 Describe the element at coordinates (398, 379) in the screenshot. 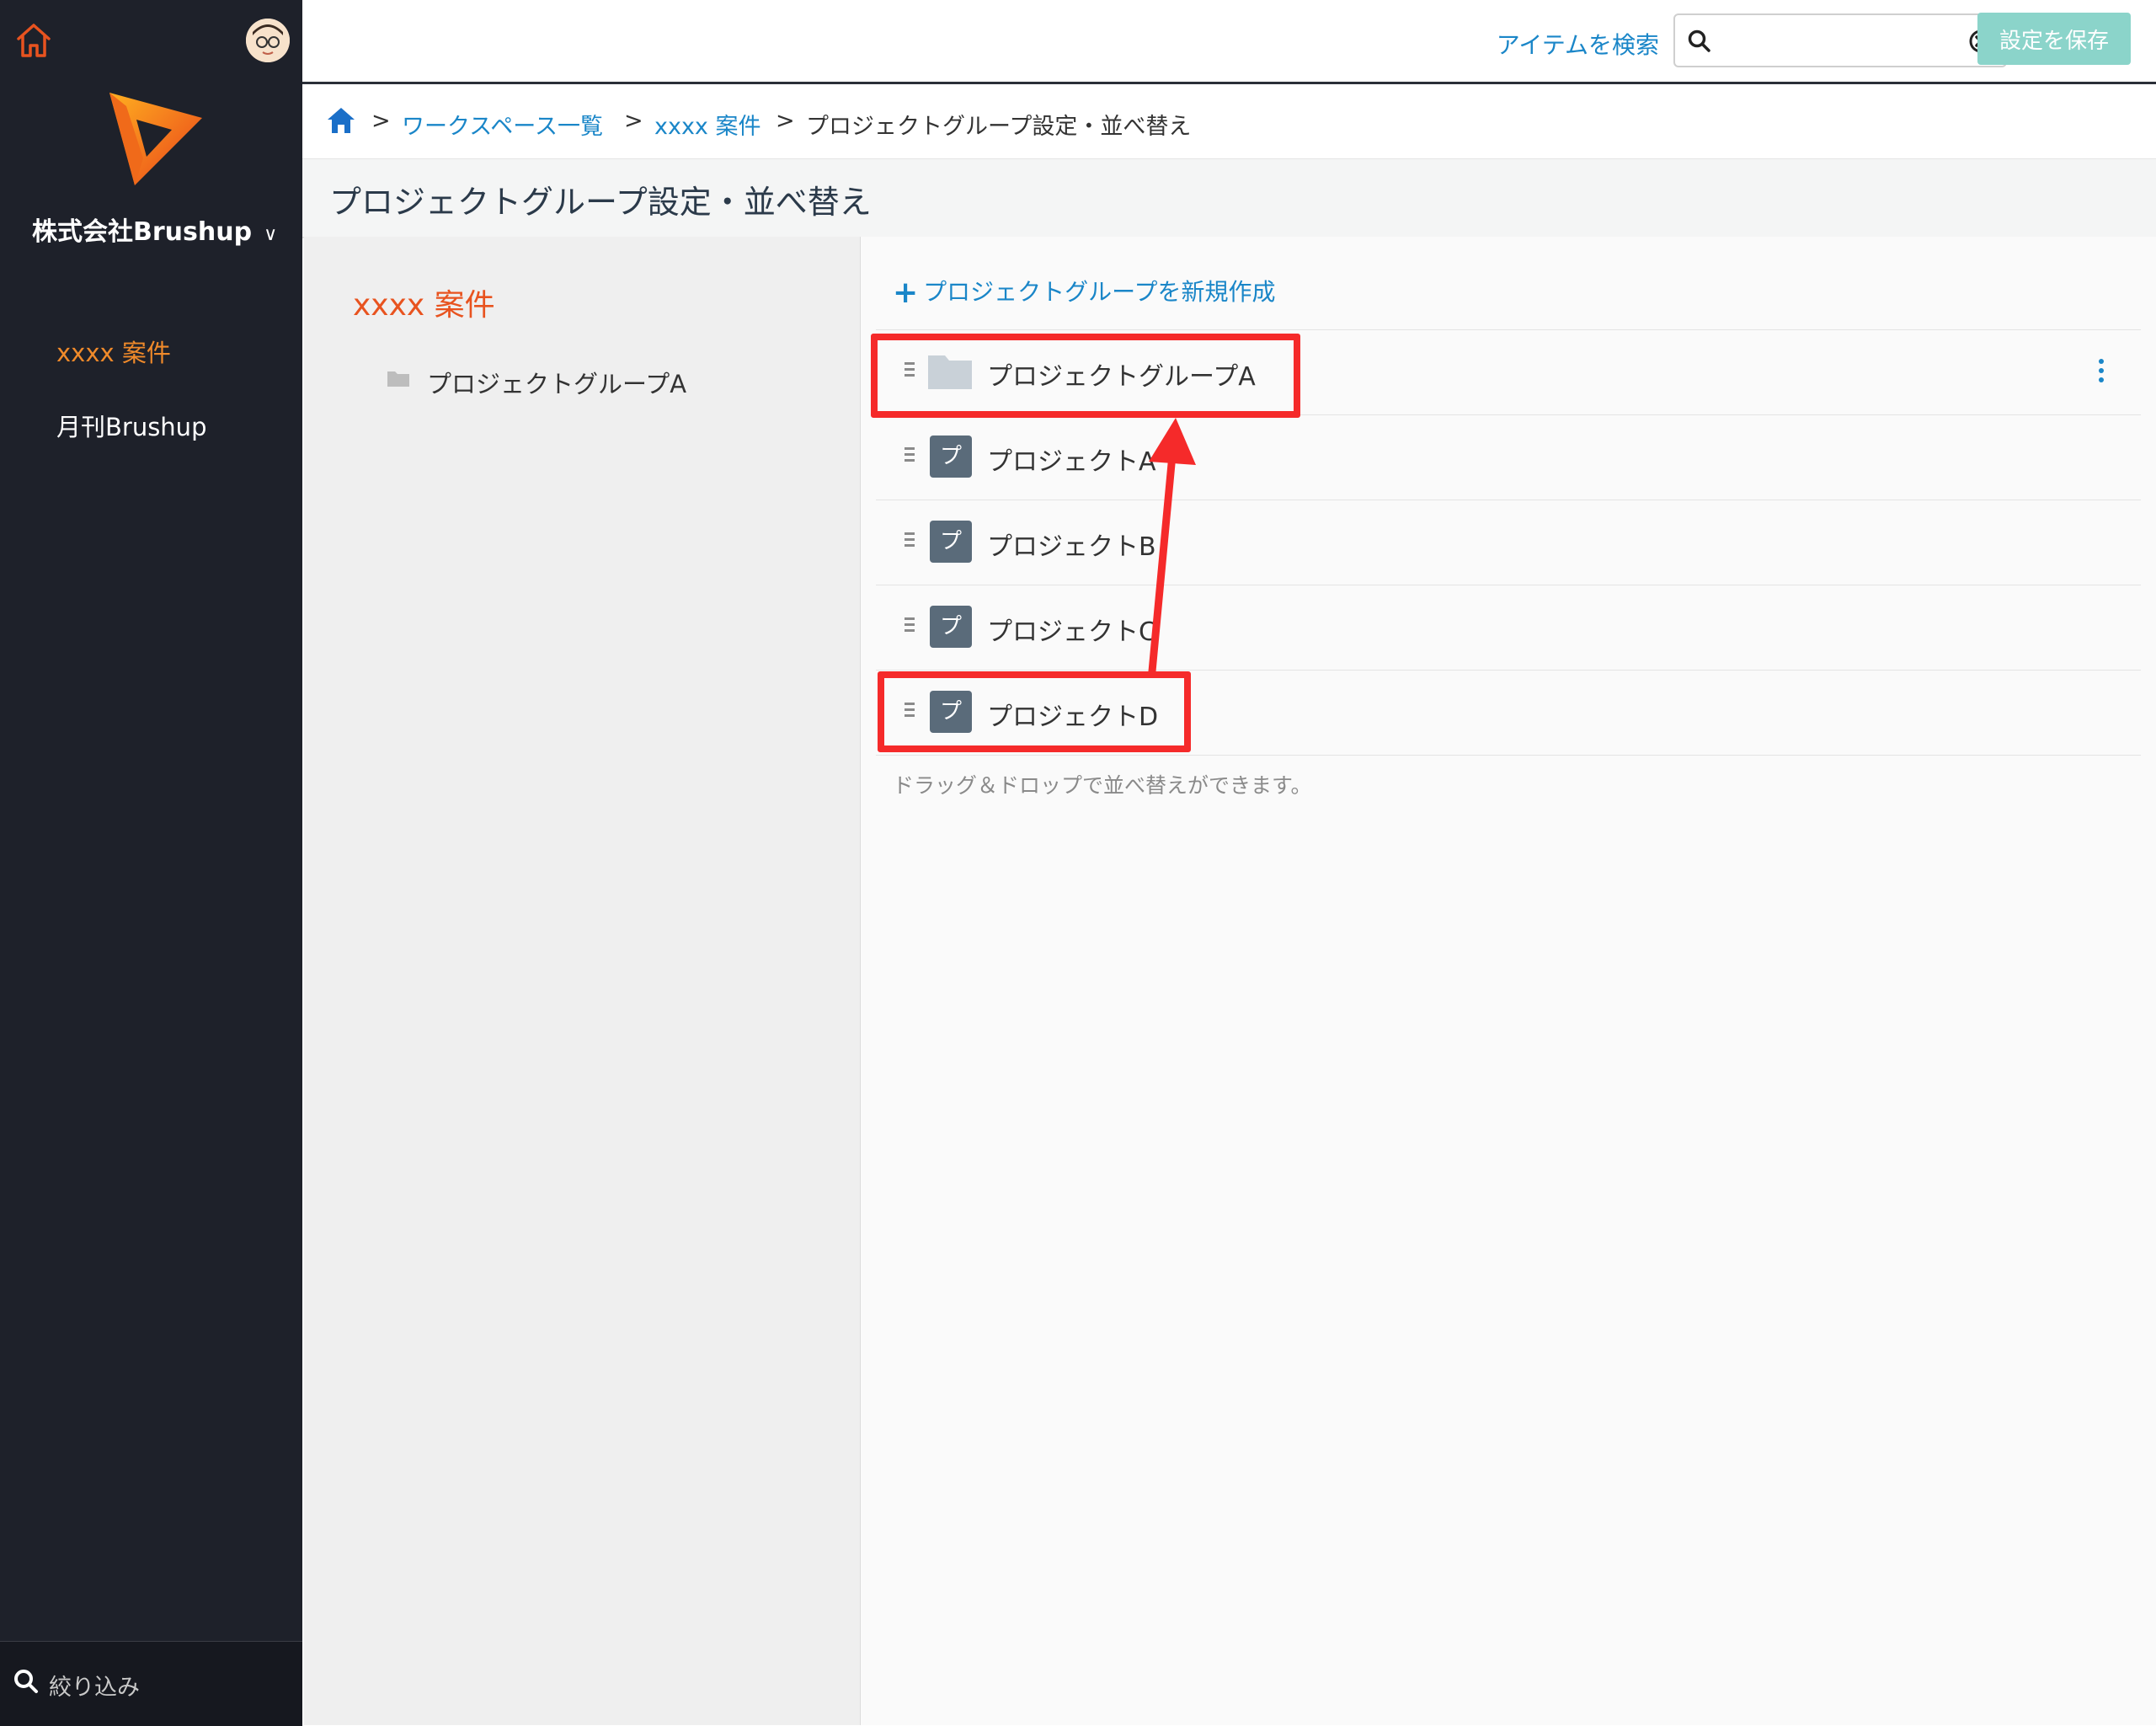

I see `folder-icon` at that location.